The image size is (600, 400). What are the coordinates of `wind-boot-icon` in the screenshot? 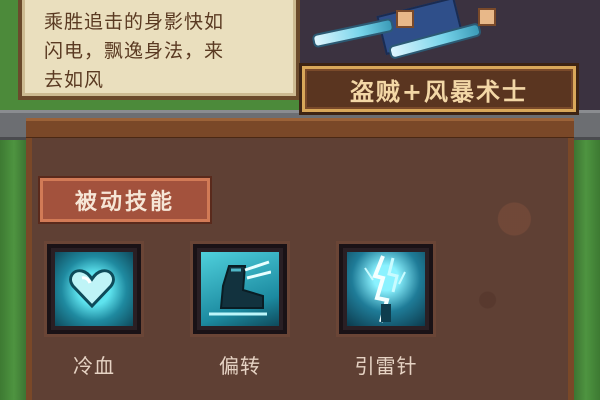 It's located at (240, 288).